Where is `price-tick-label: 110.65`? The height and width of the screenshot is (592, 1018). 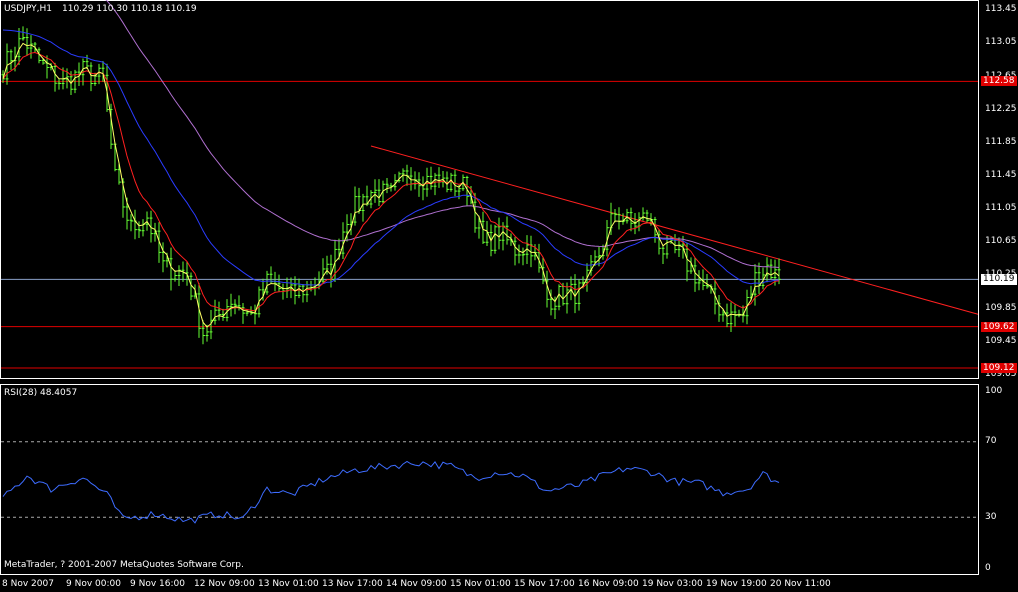
price-tick-label: 110.65 is located at coordinates (1001, 241).